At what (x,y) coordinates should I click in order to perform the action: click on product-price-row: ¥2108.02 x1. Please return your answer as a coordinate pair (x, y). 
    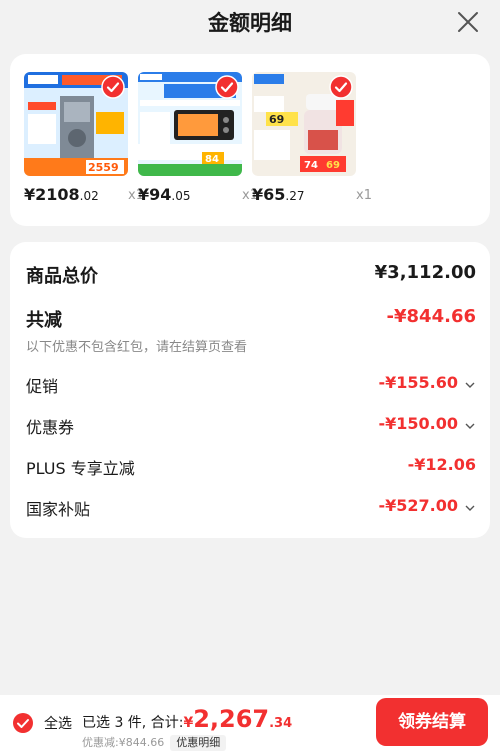
    Looking at the image, I should click on (84, 196).